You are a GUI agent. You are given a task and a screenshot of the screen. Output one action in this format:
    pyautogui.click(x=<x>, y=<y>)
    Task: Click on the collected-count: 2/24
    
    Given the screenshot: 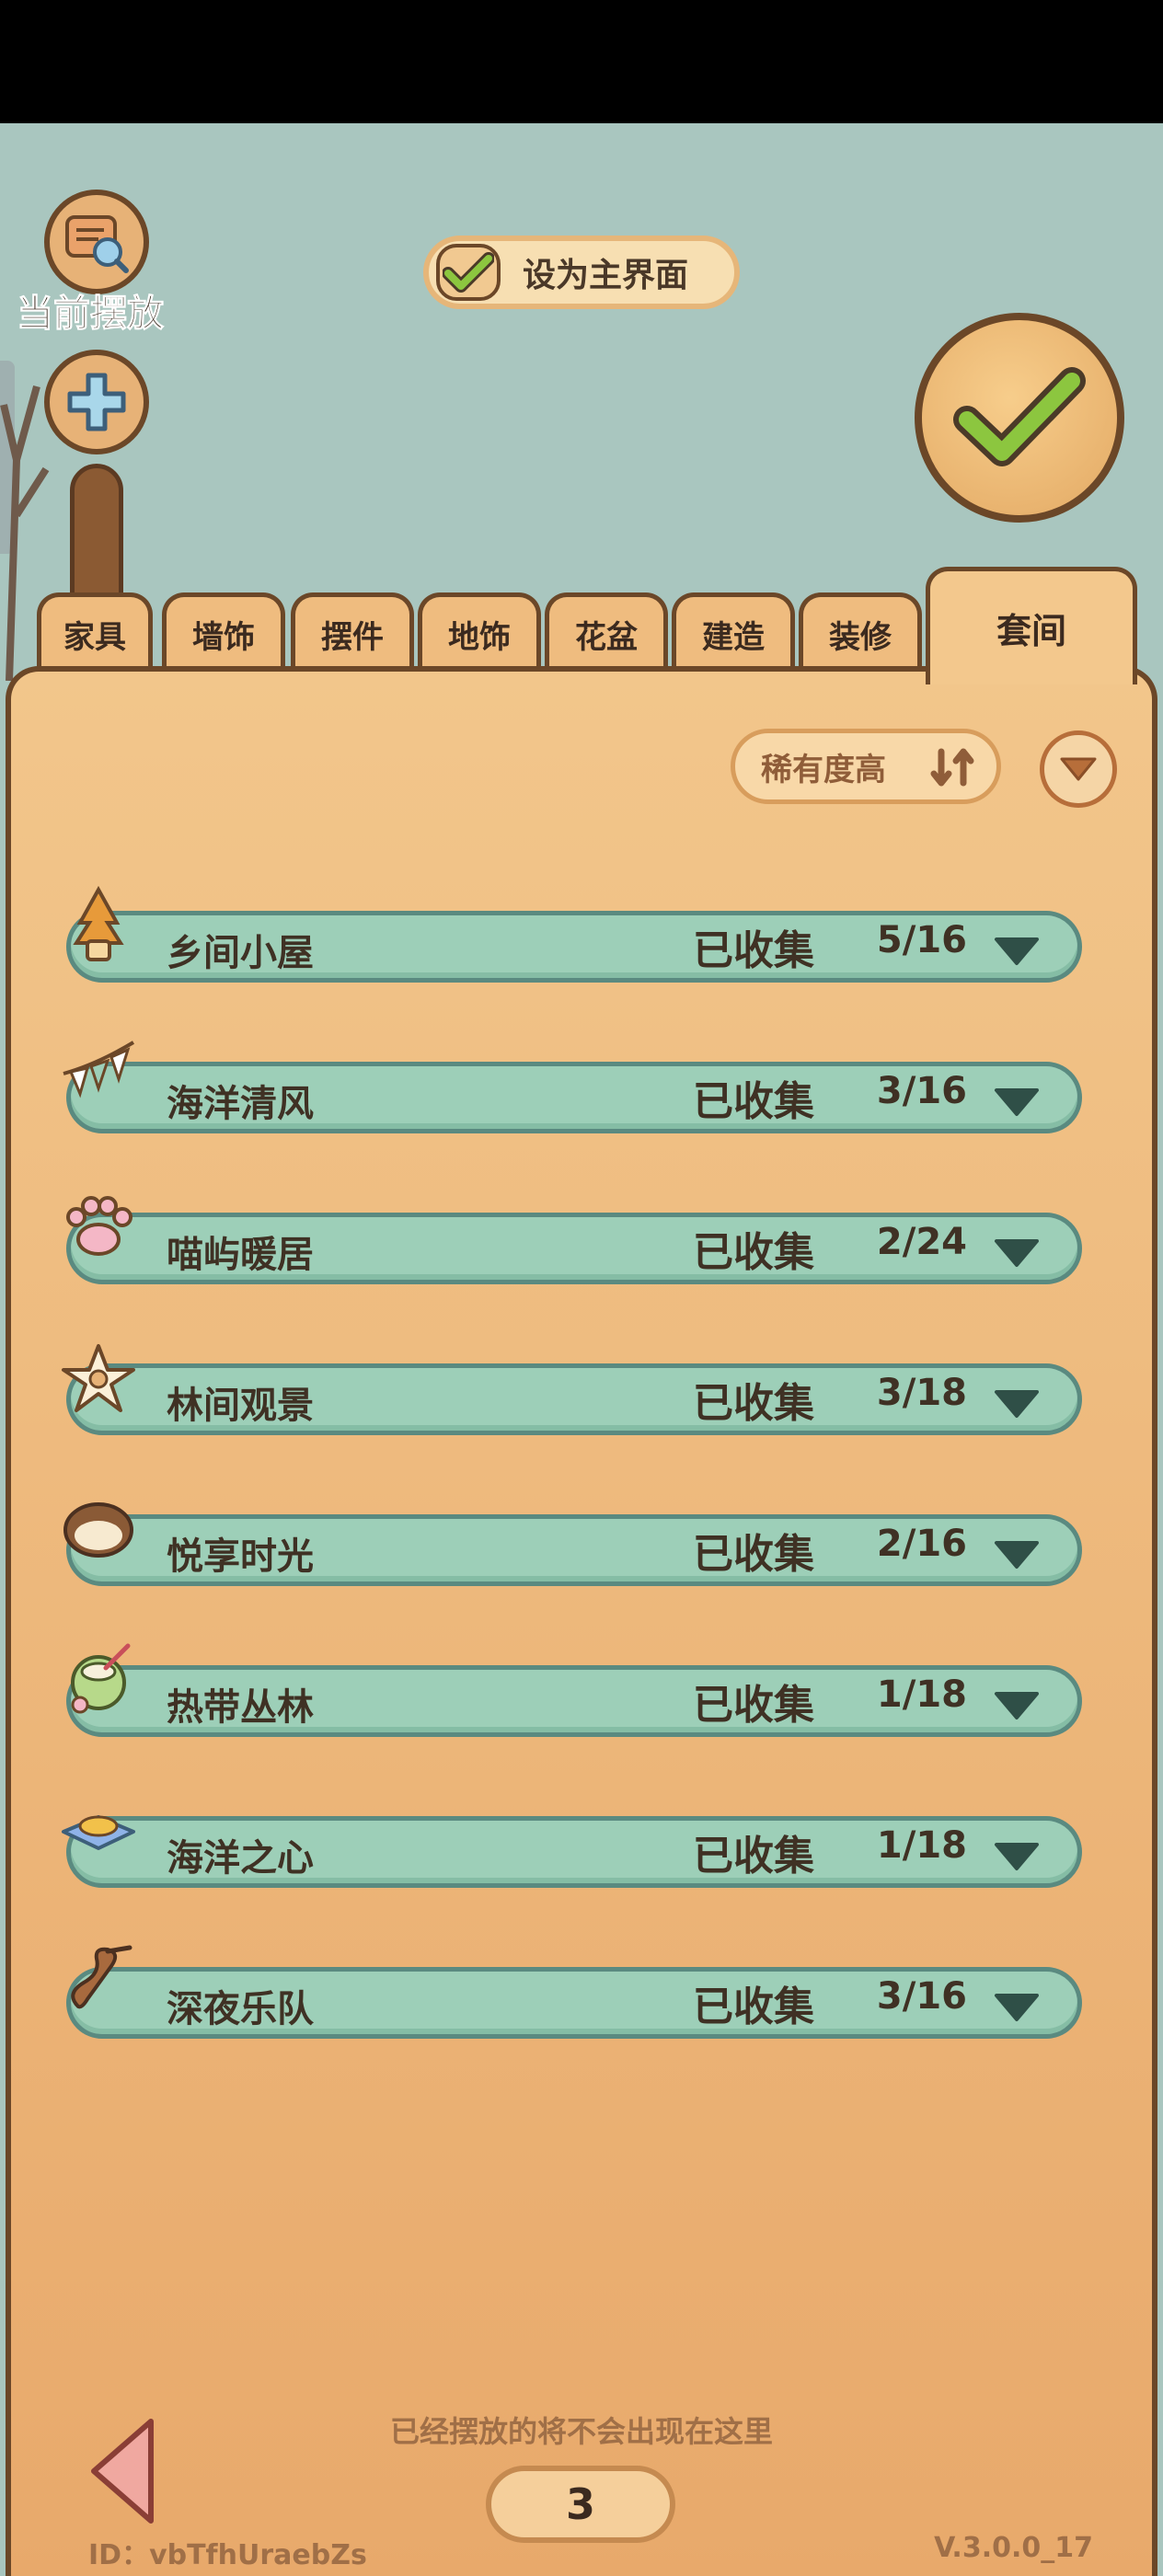 What is the action you would take?
    pyautogui.click(x=922, y=1242)
    